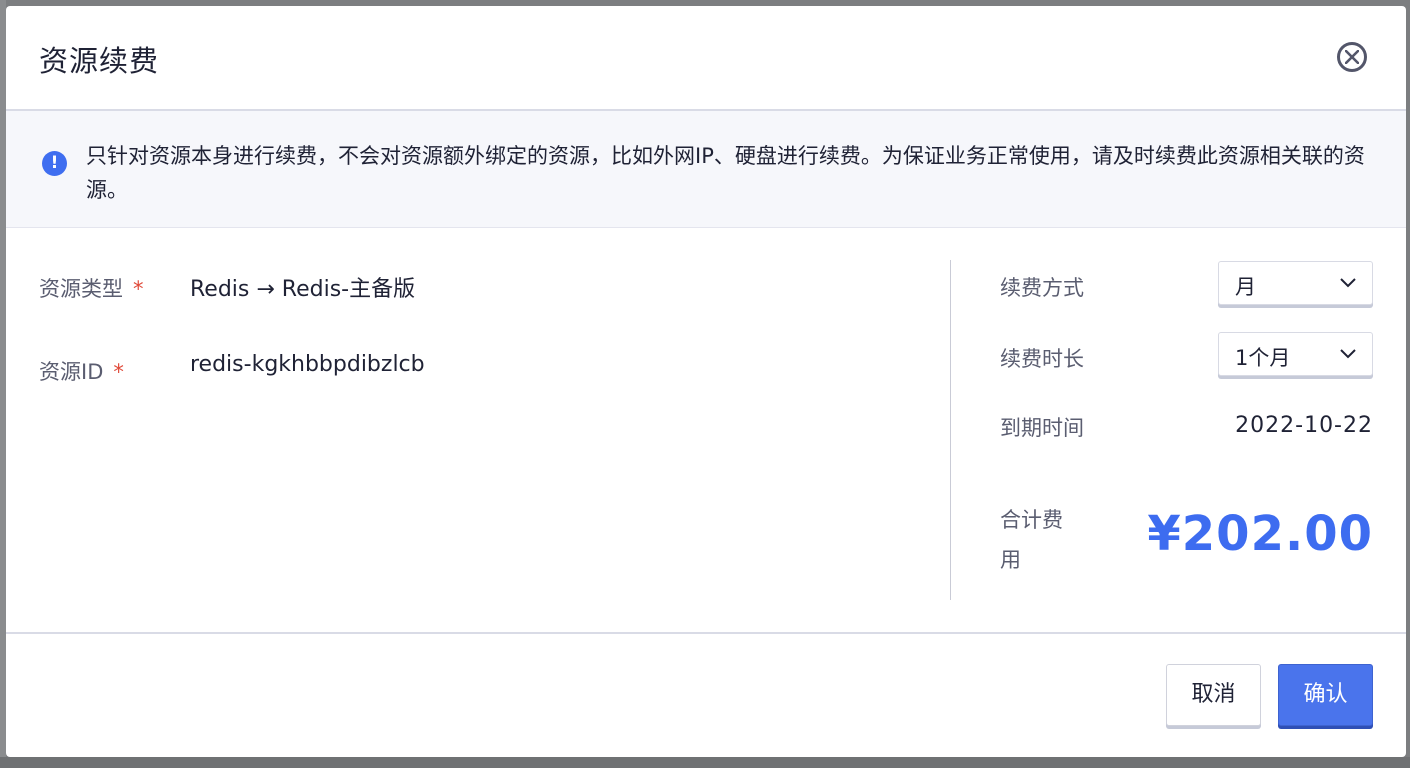 The image size is (1410, 768). I want to click on dialog-header: 资源续费, so click(706, 58).